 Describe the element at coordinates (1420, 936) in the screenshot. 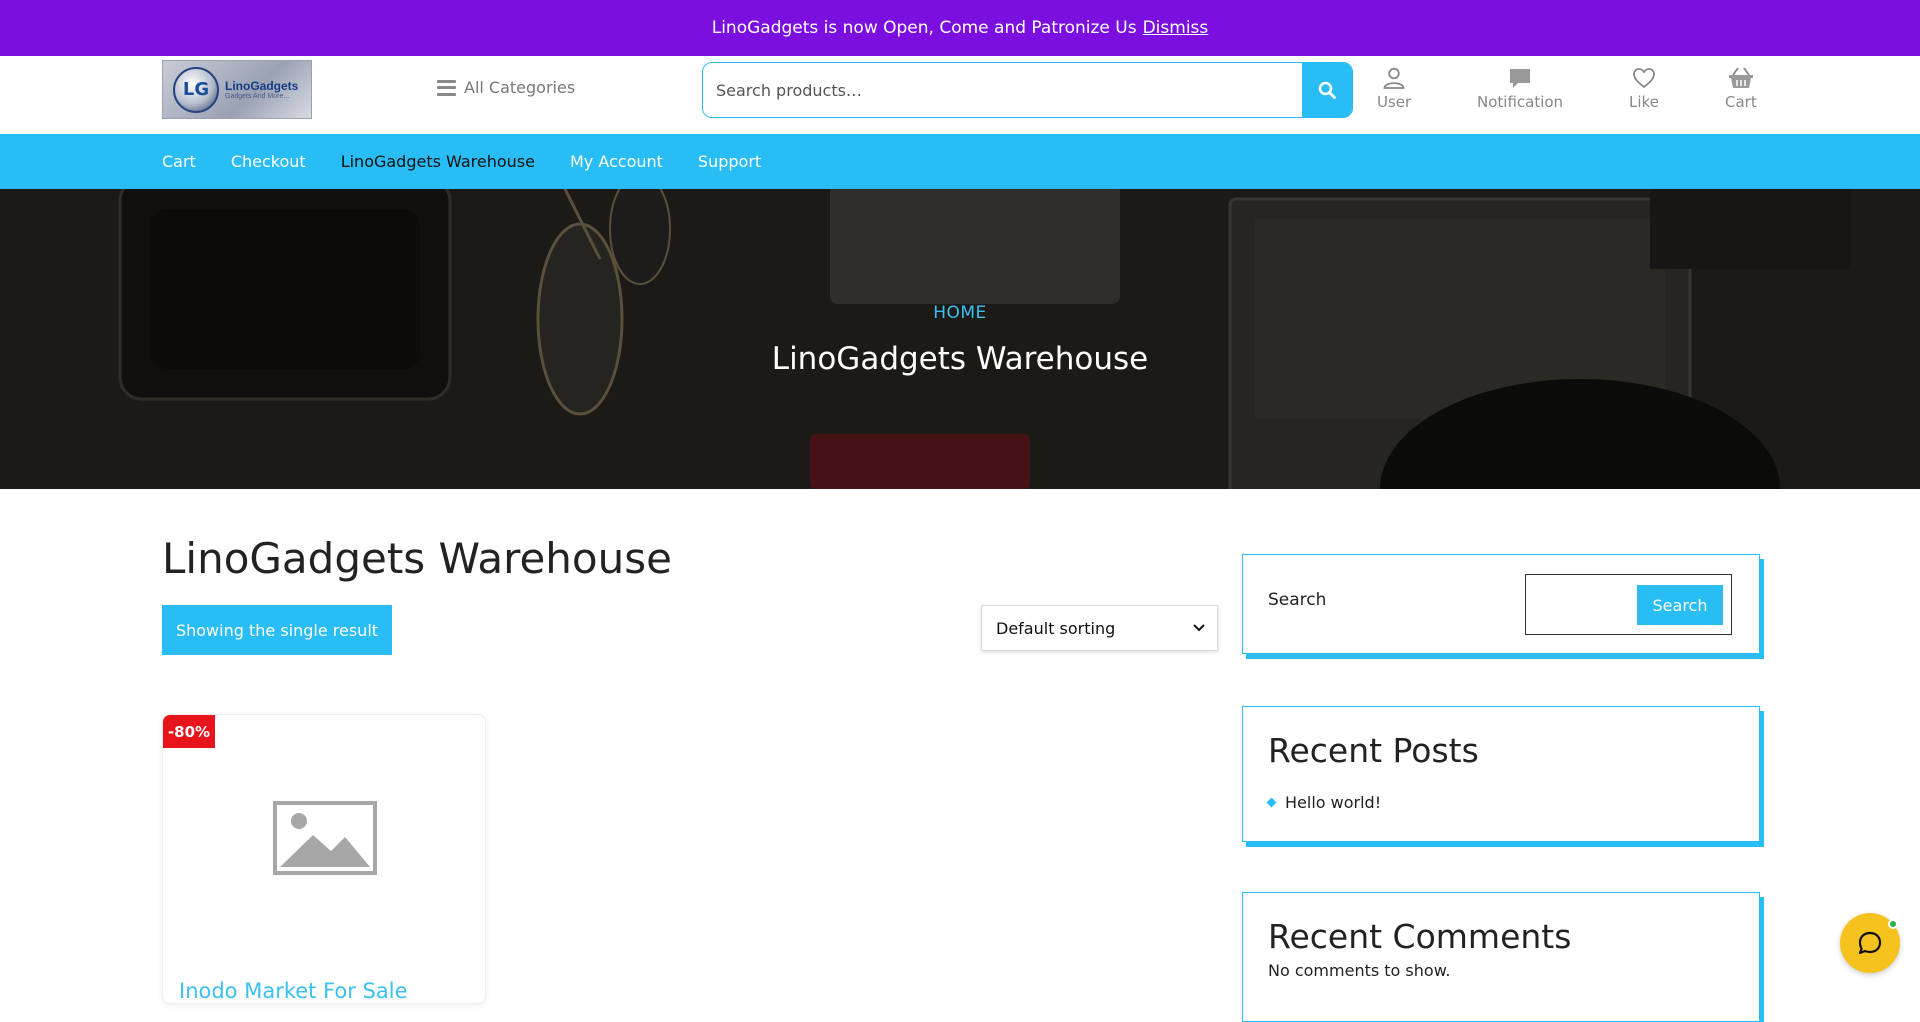

I see `recent-comments-title: Recent Comments` at that location.